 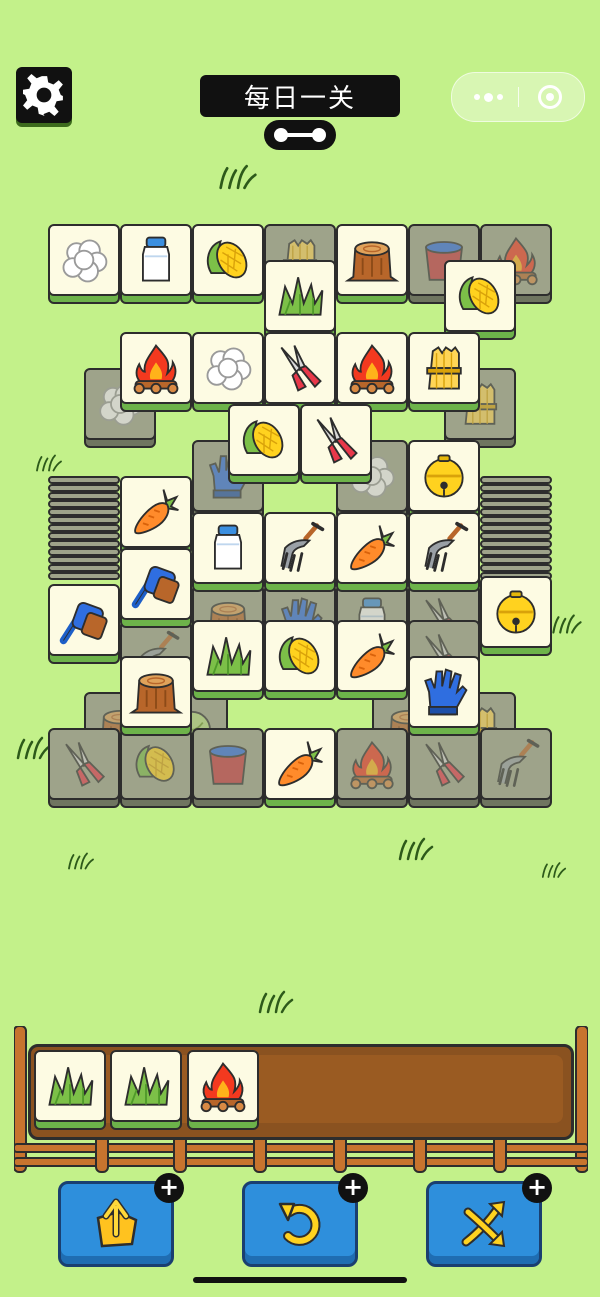 I want to click on wheat-icon, so click(x=444, y=368).